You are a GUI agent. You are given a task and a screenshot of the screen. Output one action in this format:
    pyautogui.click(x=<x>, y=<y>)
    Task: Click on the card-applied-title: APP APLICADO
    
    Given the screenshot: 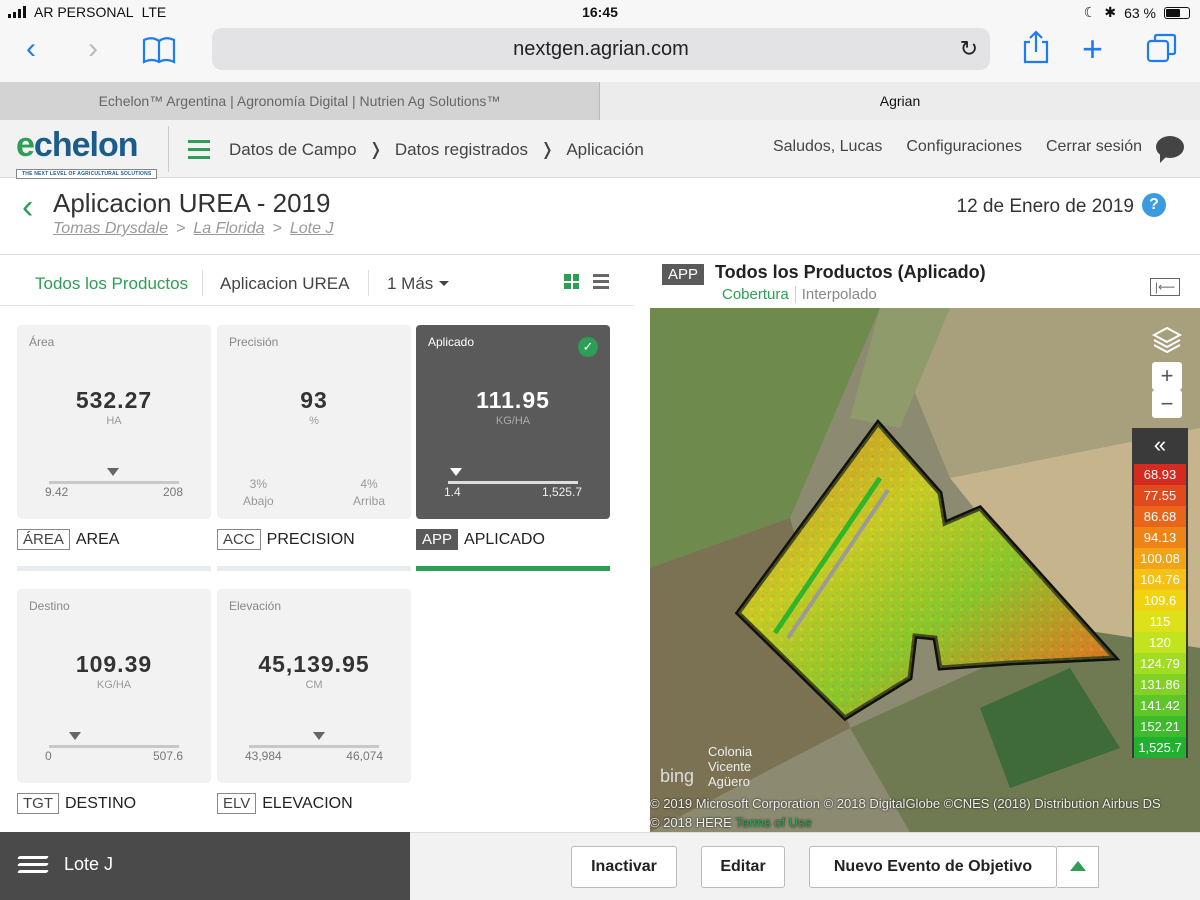 What is the action you would take?
    pyautogui.click(x=480, y=539)
    